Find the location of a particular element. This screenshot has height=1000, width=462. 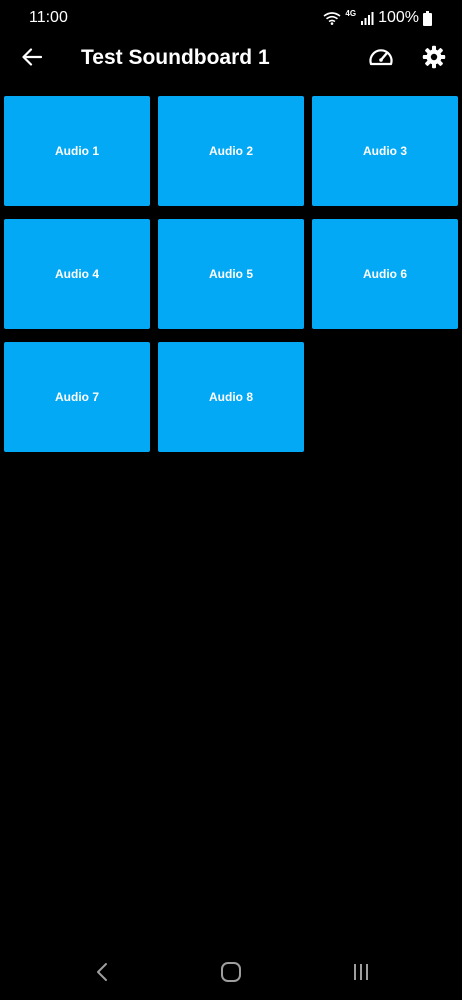

status-bar: 11:00 4G 100% is located at coordinates (231, 18).